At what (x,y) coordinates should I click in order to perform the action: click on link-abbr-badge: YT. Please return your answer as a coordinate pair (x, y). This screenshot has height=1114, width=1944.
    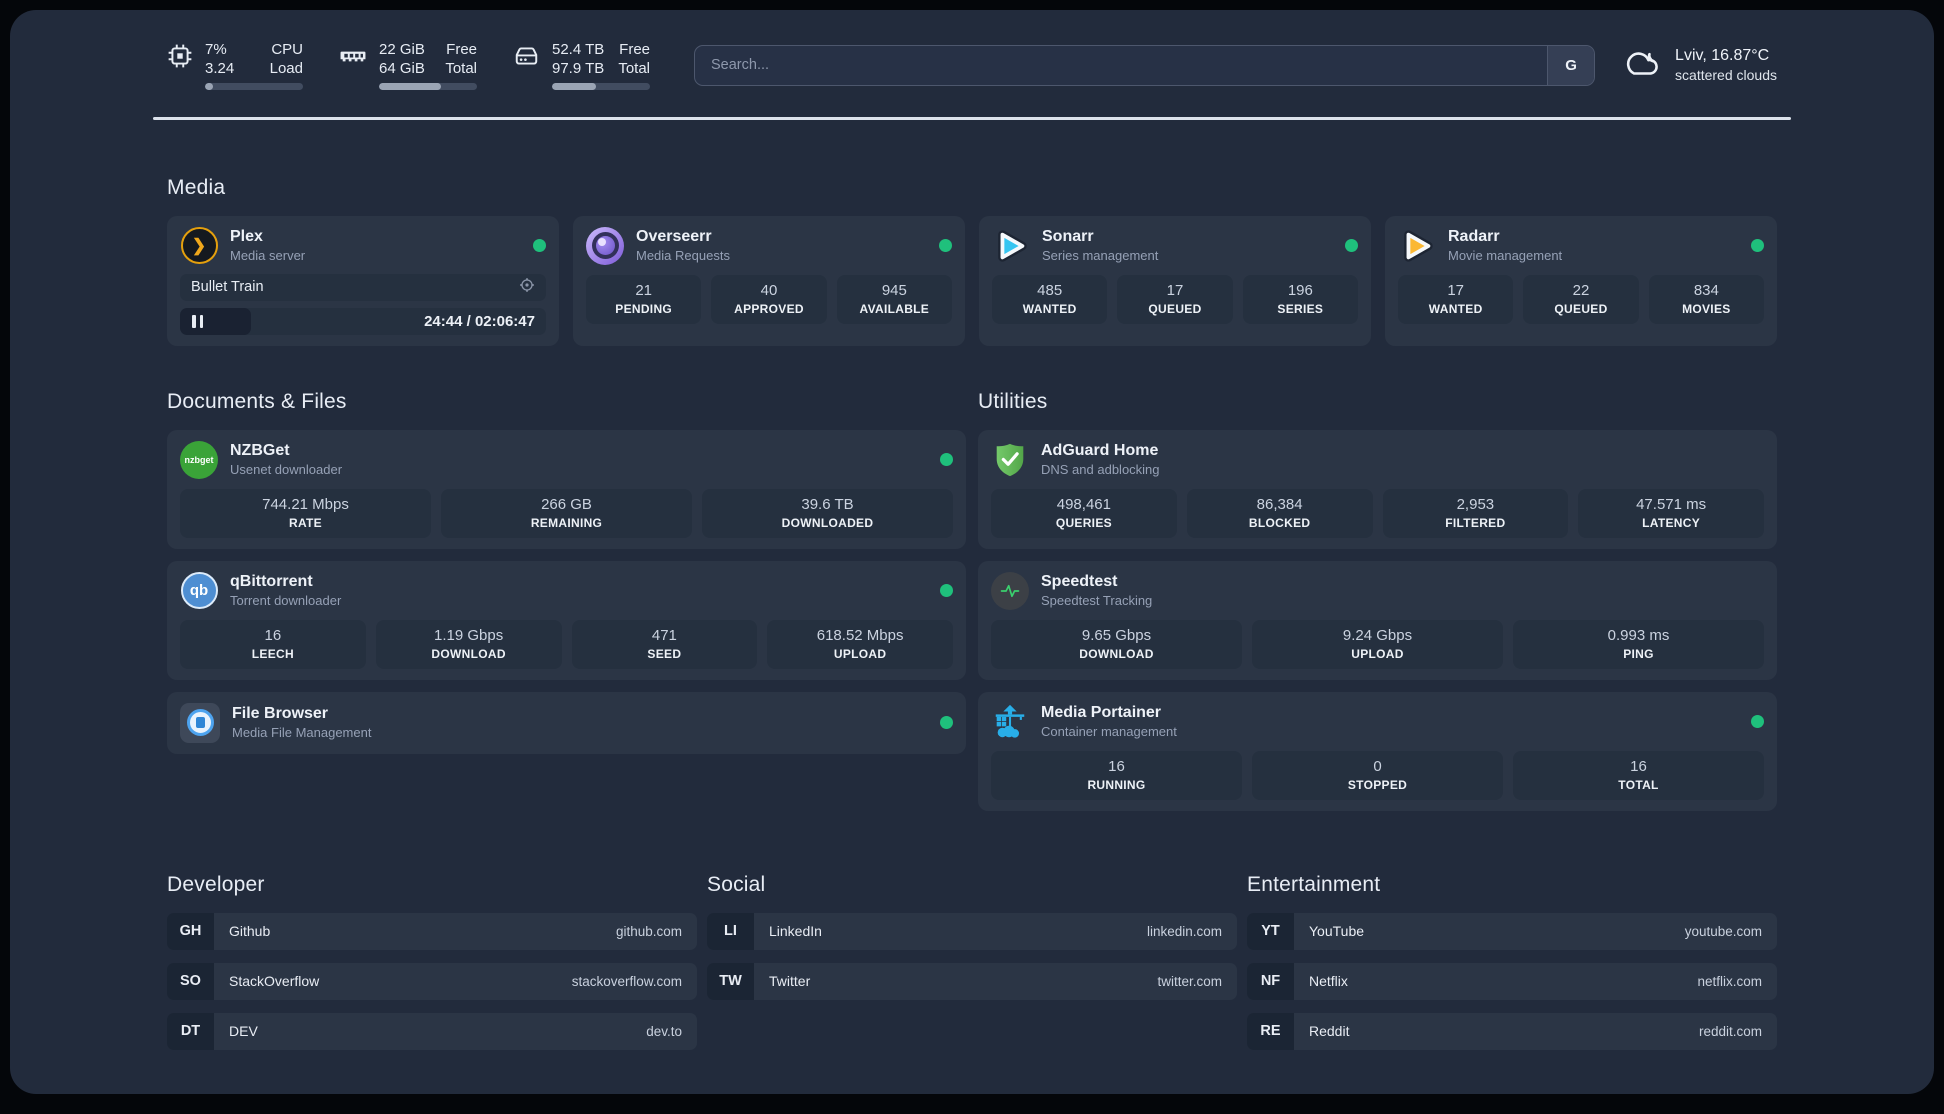
    Looking at the image, I should click on (1270, 931).